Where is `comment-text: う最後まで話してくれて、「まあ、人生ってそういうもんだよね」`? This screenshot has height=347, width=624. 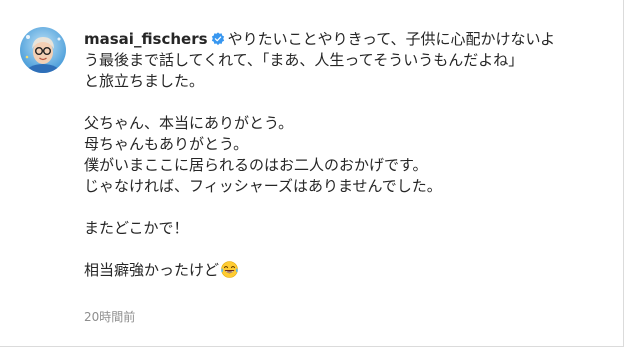
comment-text: う最後まで話してくれて、「まあ、人生ってそういうもんだよね」 is located at coordinates (304, 60).